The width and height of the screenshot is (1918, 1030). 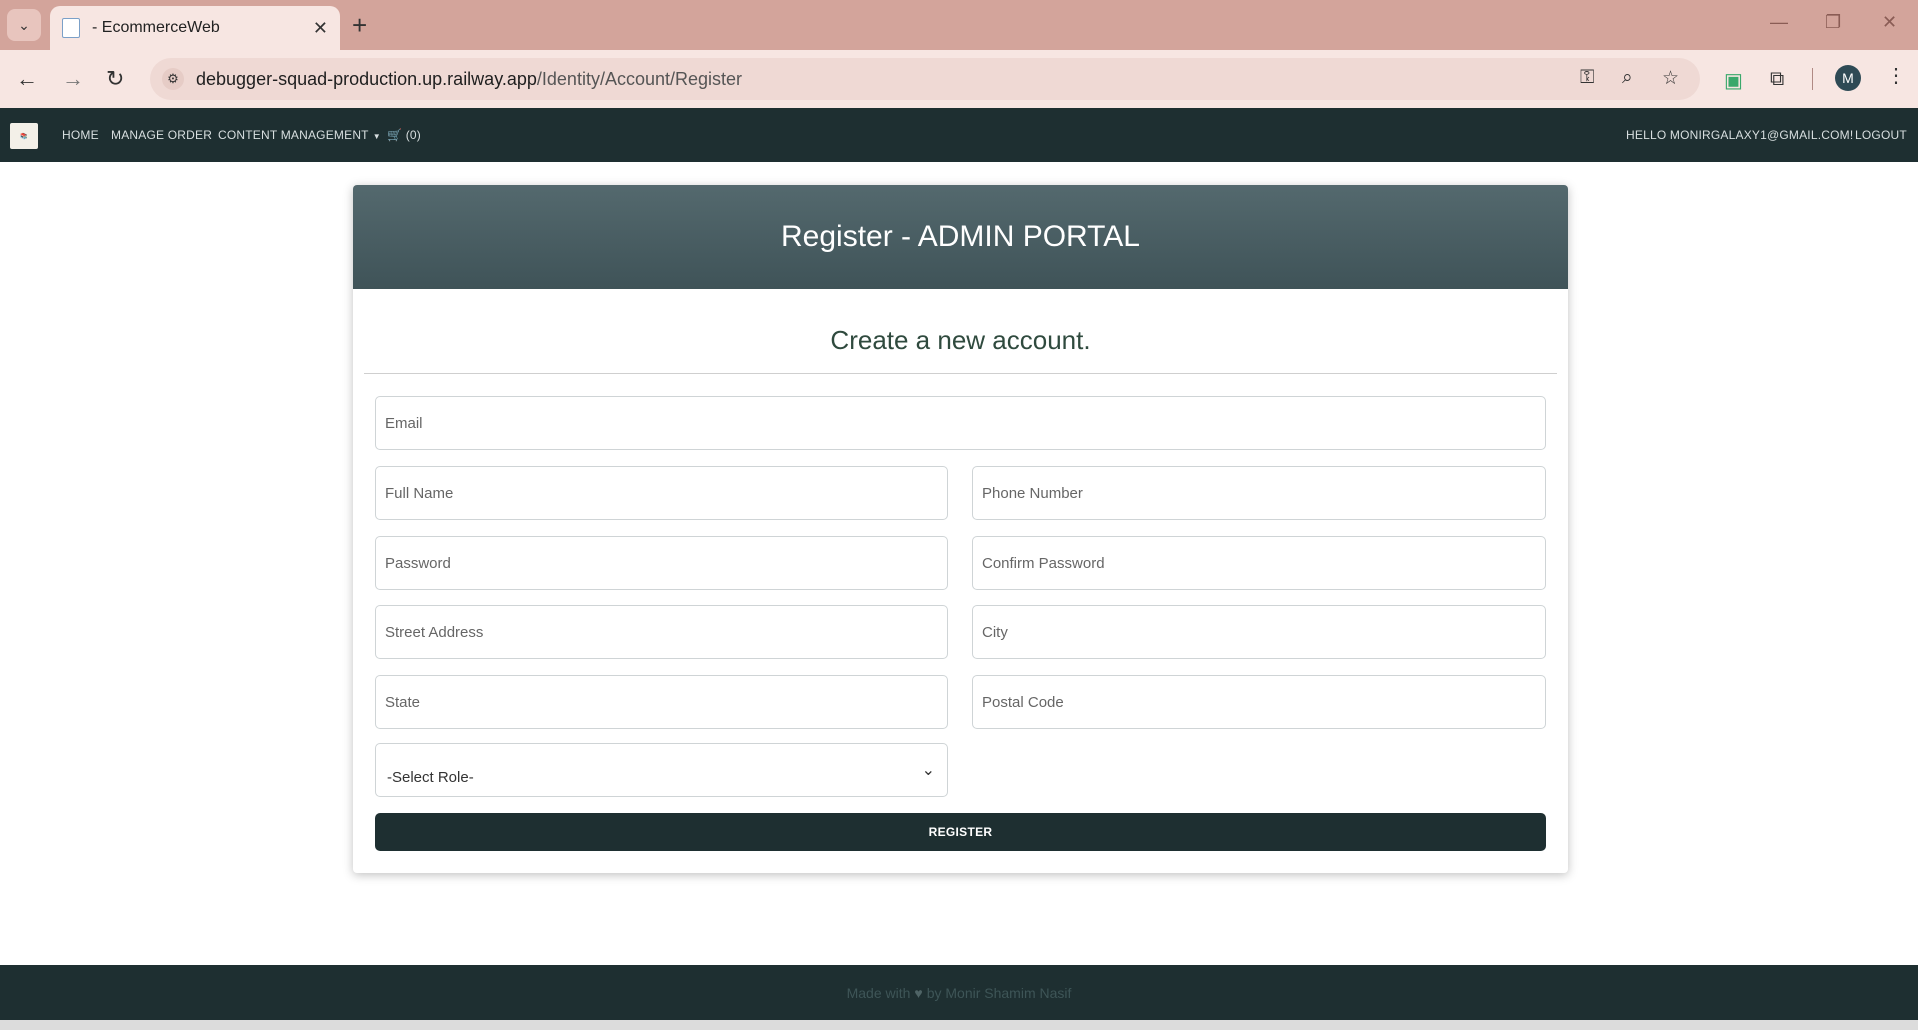 I want to click on password-field, so click(x=661, y=563).